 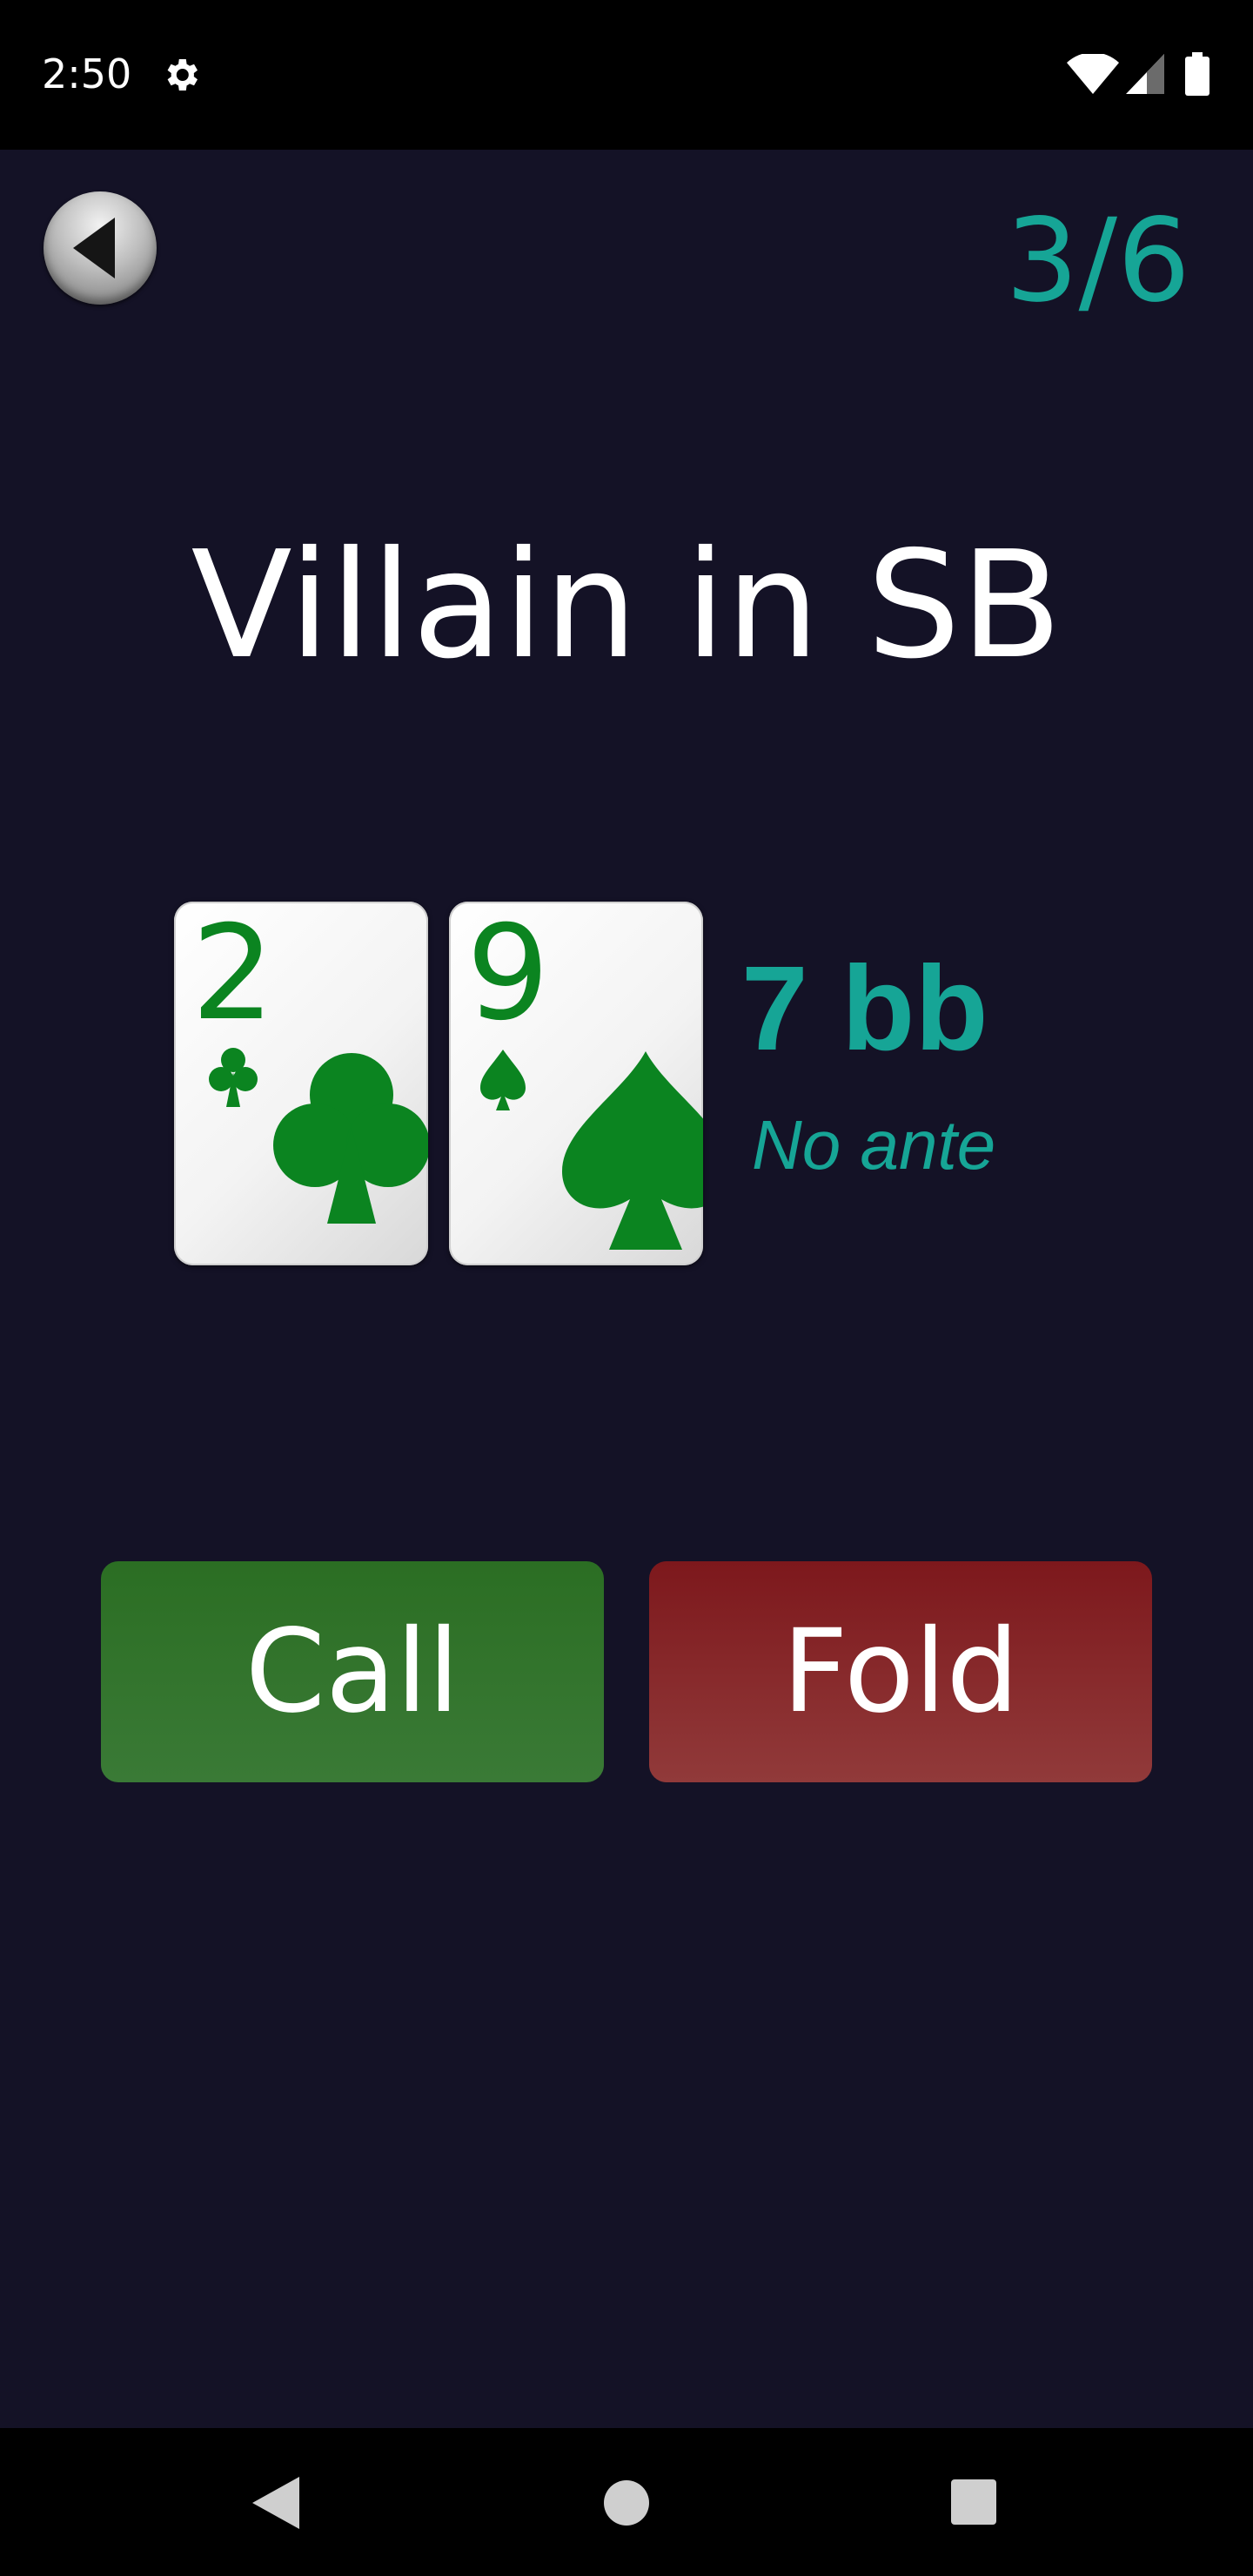 What do you see at coordinates (275, 2503) in the screenshot?
I see `back-triangle-icon` at bounding box center [275, 2503].